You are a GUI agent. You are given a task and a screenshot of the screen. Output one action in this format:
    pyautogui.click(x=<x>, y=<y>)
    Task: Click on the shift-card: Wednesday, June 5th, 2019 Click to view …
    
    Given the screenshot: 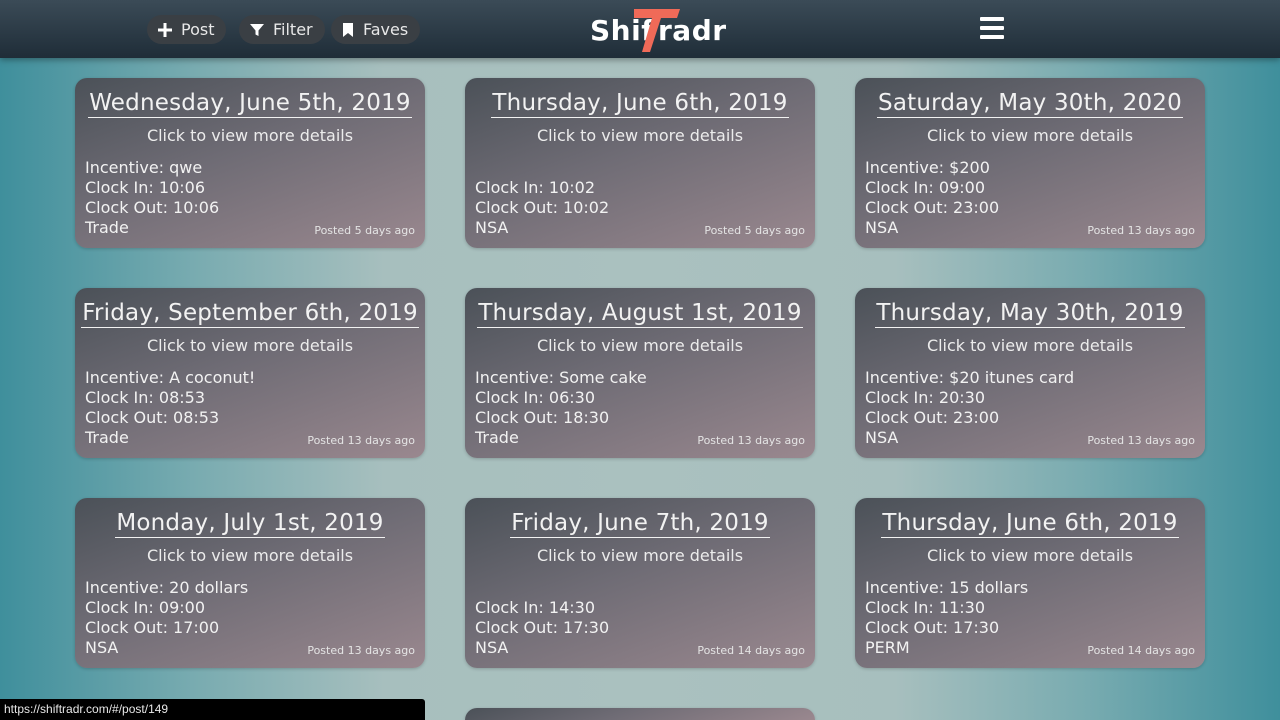 What is the action you would take?
    pyautogui.click(x=250, y=163)
    